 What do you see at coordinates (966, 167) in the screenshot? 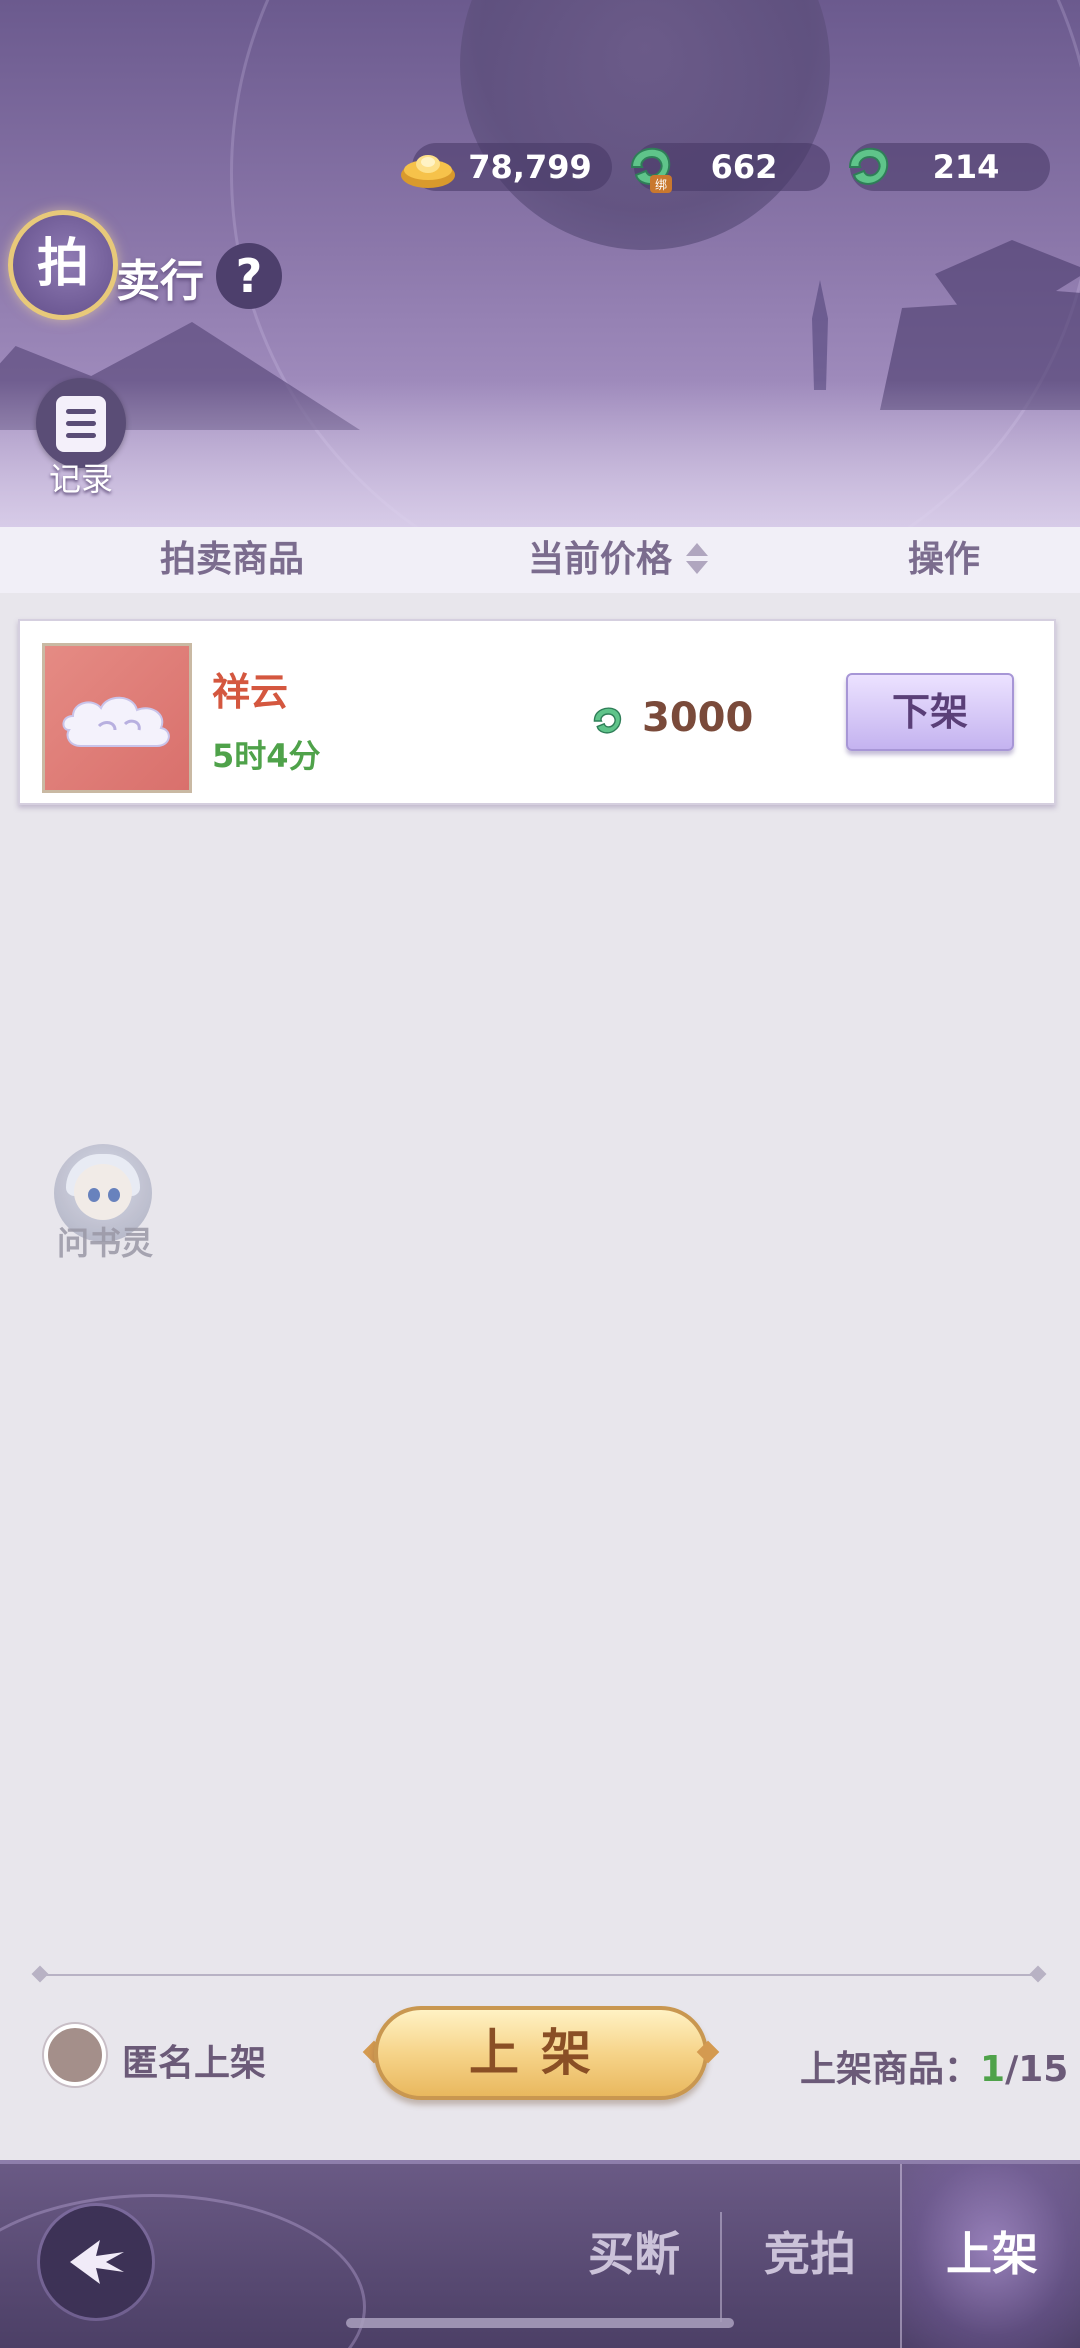
I see `currency-jade-value: 214` at bounding box center [966, 167].